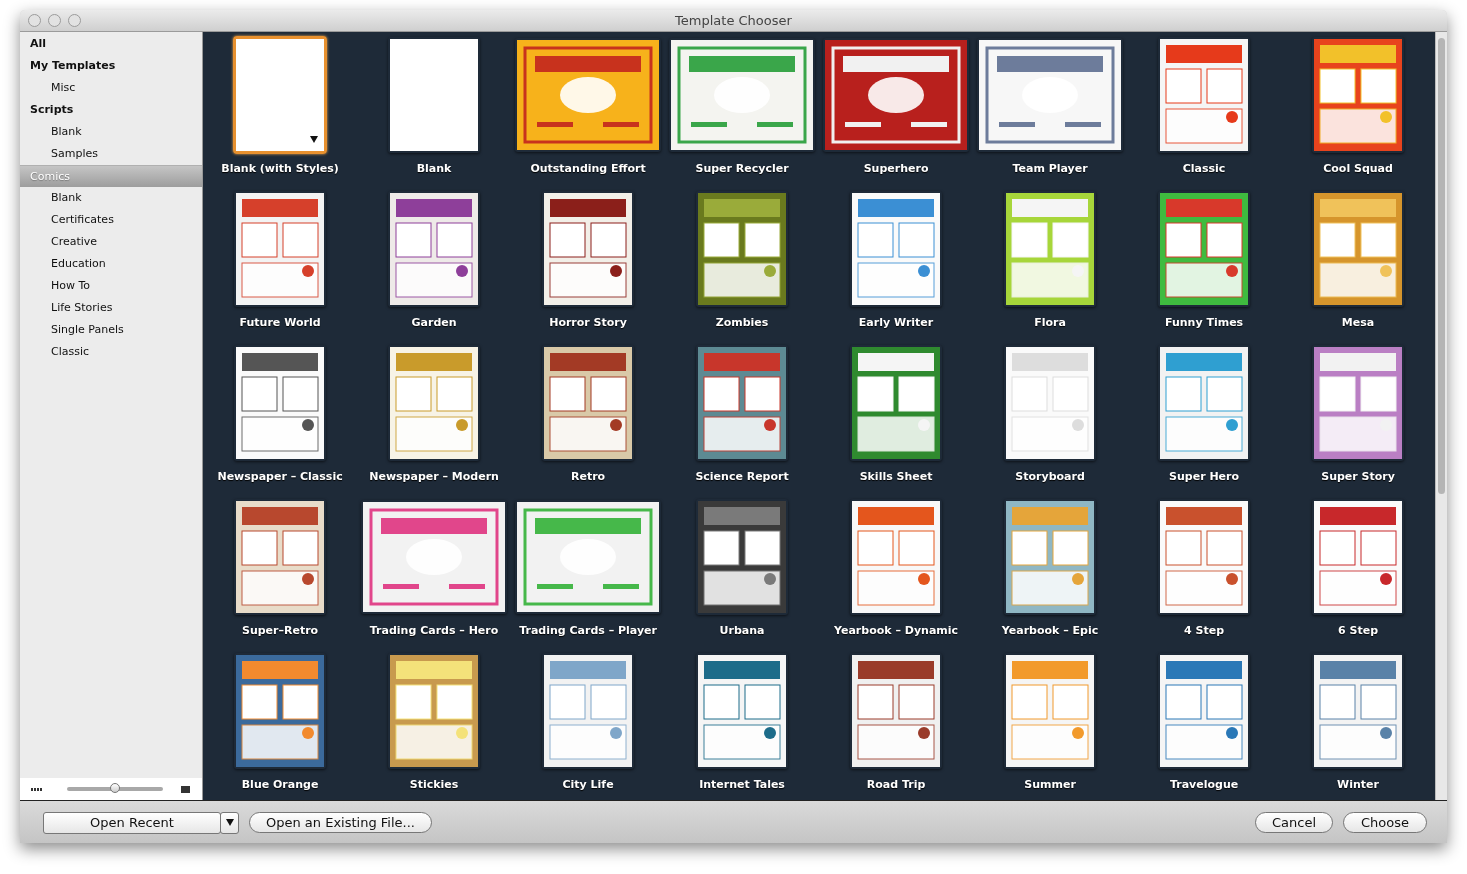 This screenshot has height=874, width=1467. What do you see at coordinates (280, 630) in the screenshot?
I see `template-label: Super–Retro` at bounding box center [280, 630].